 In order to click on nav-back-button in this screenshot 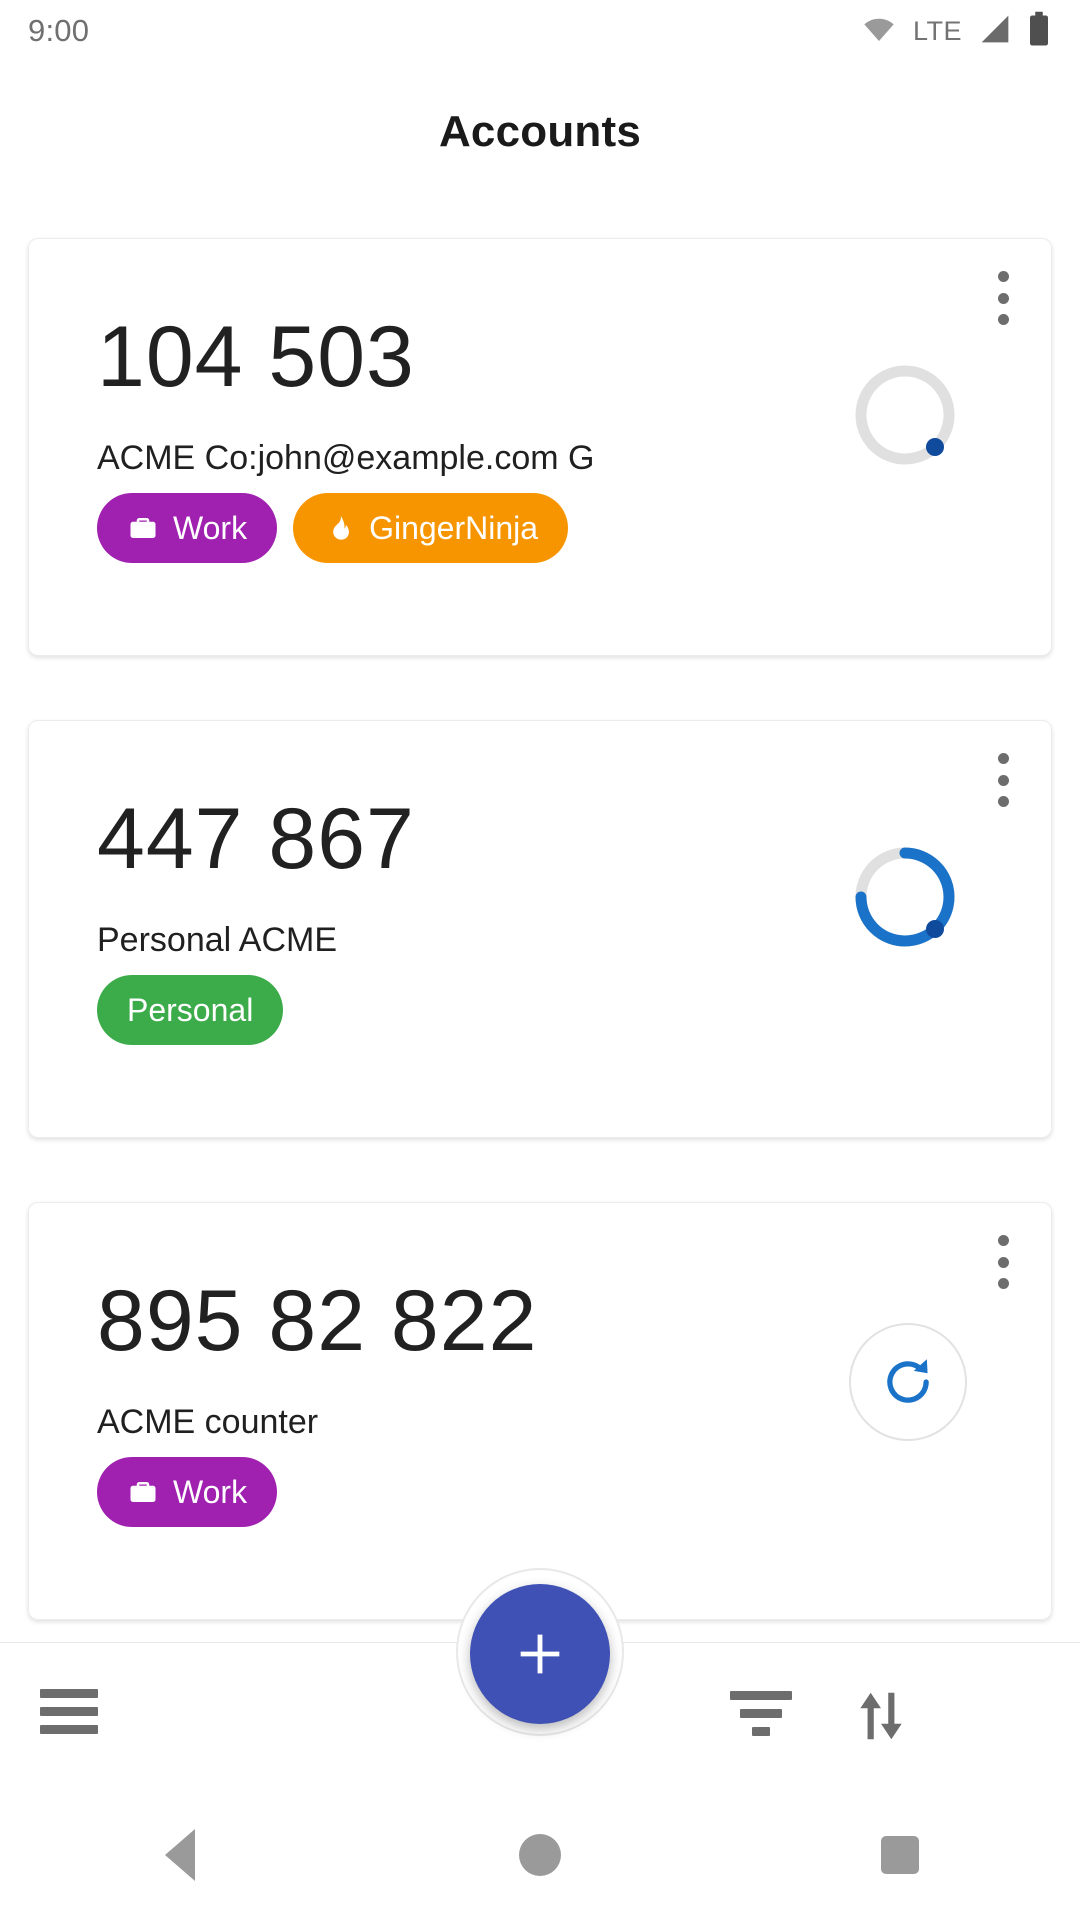, I will do `click(180, 1855)`.